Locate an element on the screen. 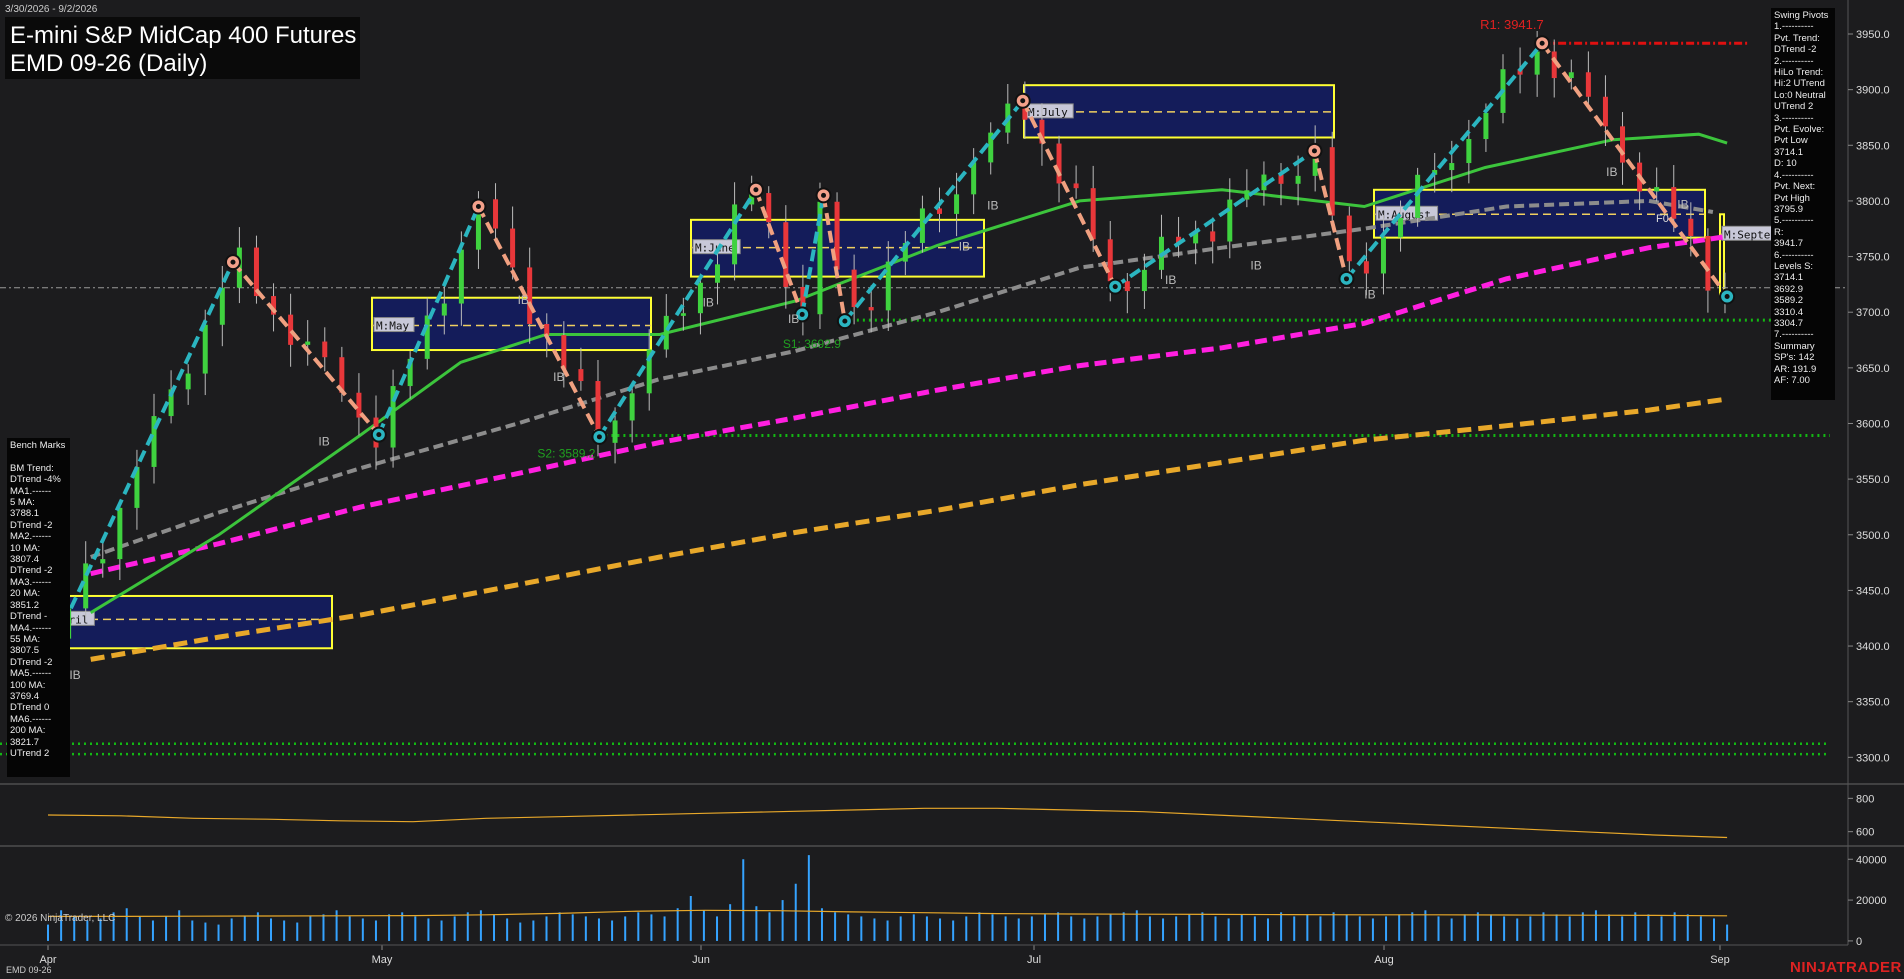  y-tick-label: 3500.0 is located at coordinates (1873, 536).